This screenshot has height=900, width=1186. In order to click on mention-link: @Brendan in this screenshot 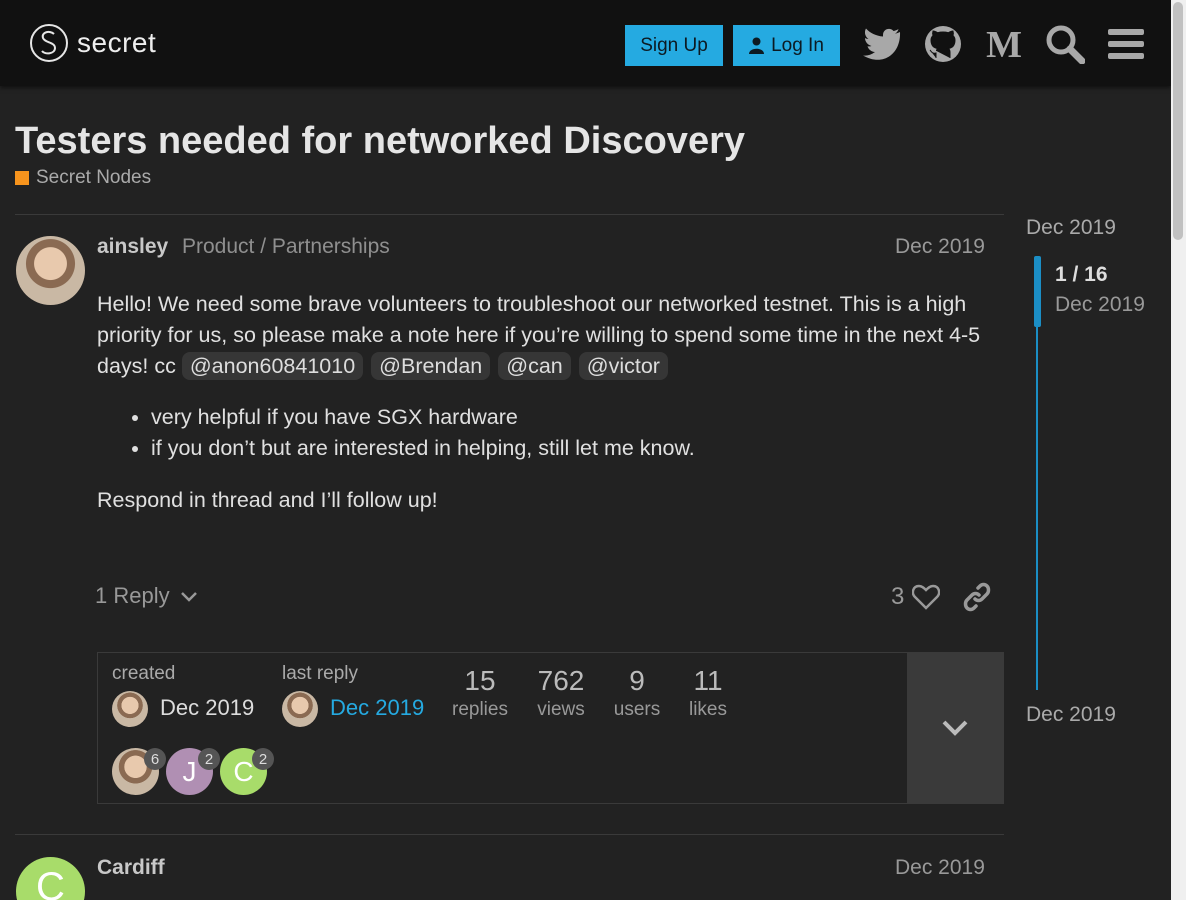, I will do `click(431, 366)`.